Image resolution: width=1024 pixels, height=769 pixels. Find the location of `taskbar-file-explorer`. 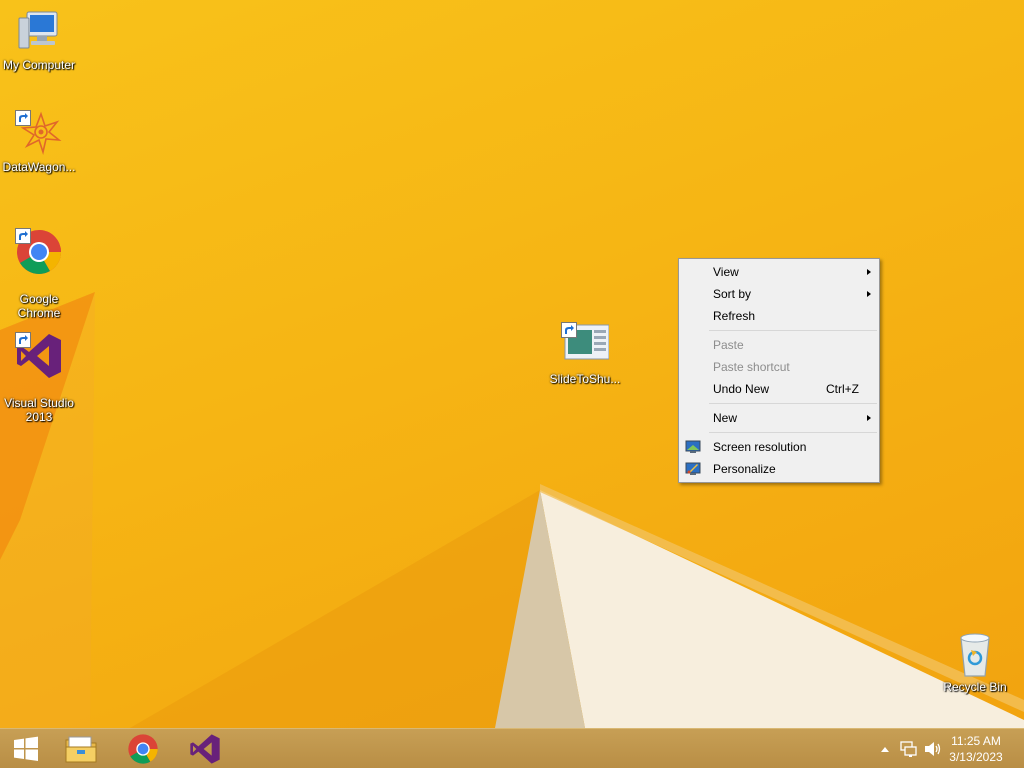

taskbar-file-explorer is located at coordinates (81, 749).